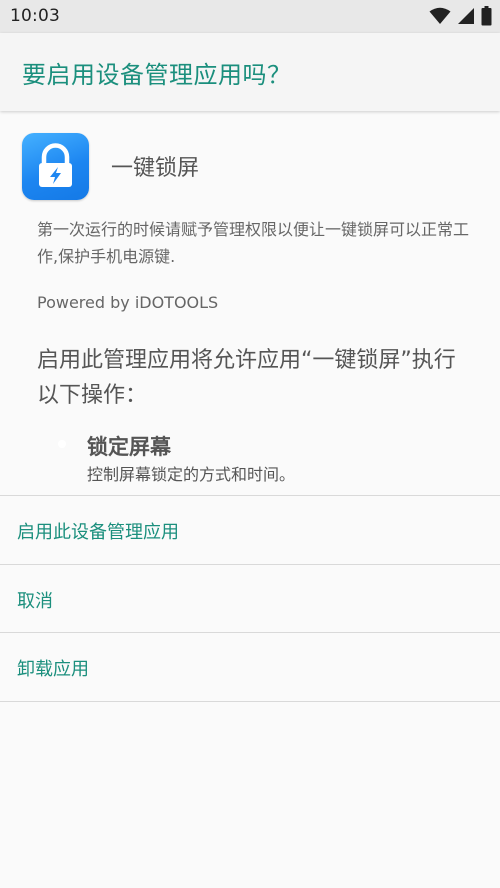 The height and width of the screenshot is (888, 500). Describe the element at coordinates (155, 168) in the screenshot. I see `app-name: 一键锁屏` at that location.